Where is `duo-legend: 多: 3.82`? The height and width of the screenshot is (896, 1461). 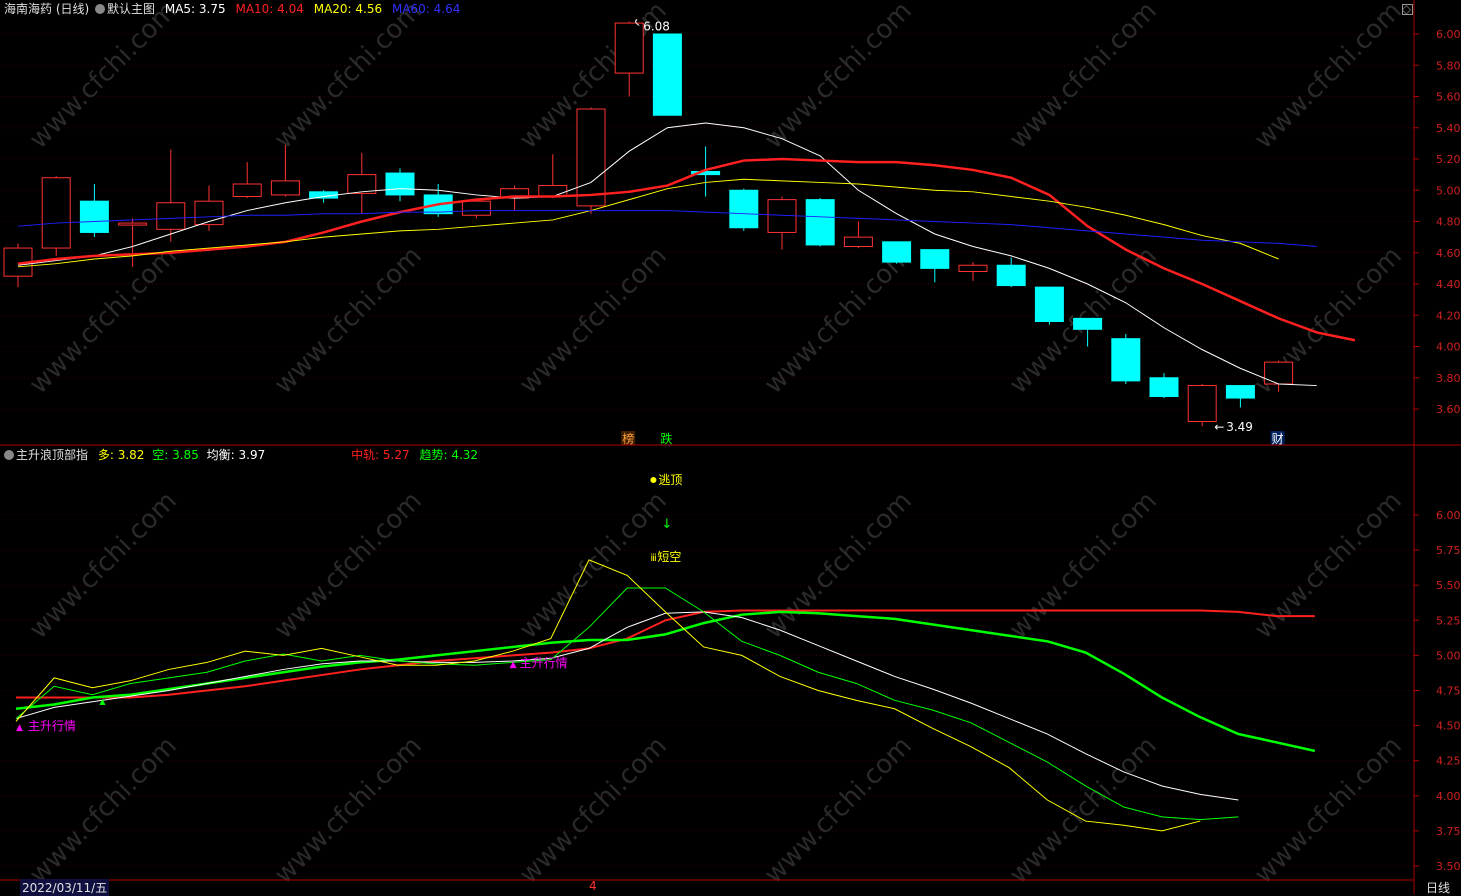 duo-legend: 多: 3.82 is located at coordinates (121, 455).